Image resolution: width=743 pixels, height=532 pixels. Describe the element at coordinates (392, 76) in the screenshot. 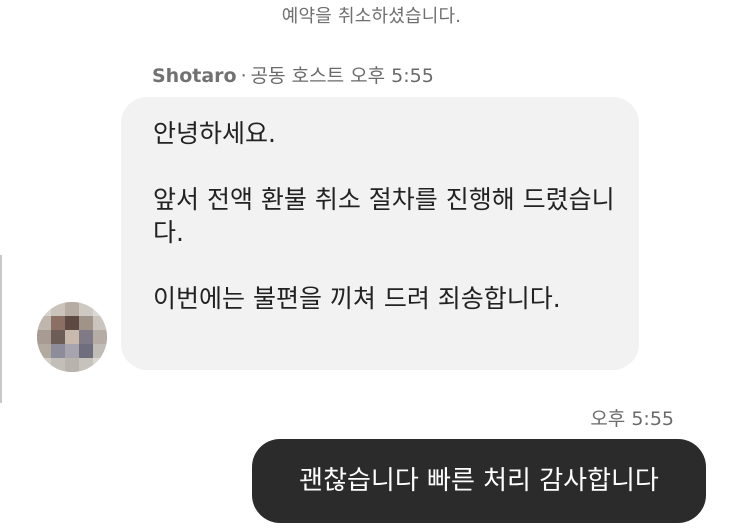

I see `incoming-timestamp: 오후 5:55` at that location.